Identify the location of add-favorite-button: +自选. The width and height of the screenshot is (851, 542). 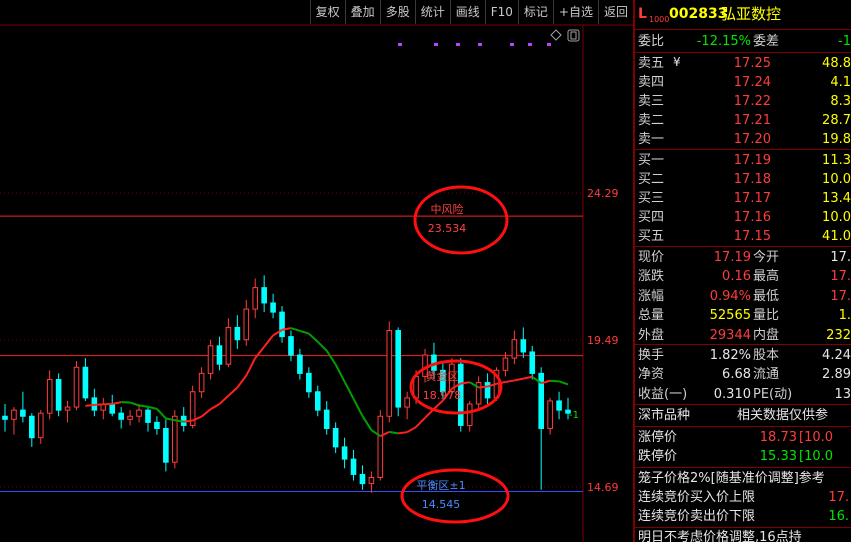
(575, 12).